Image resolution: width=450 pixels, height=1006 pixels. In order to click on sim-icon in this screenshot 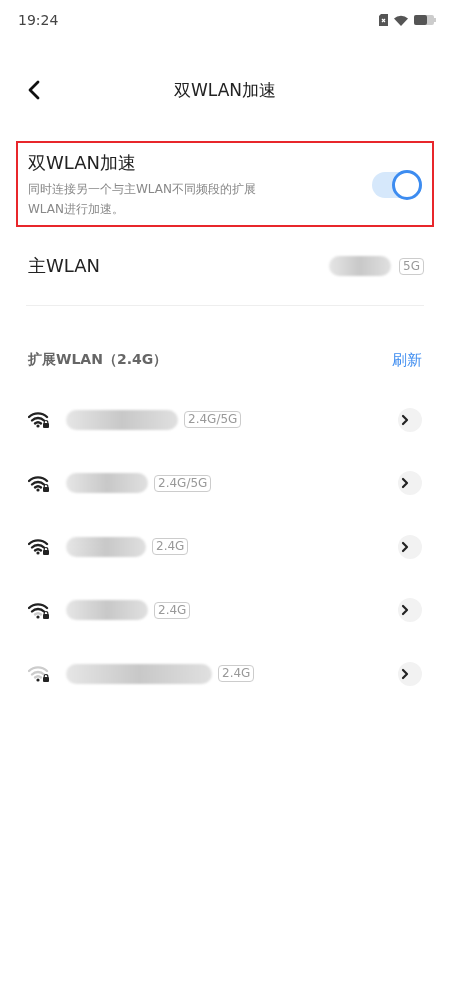, I will do `click(383, 20)`.